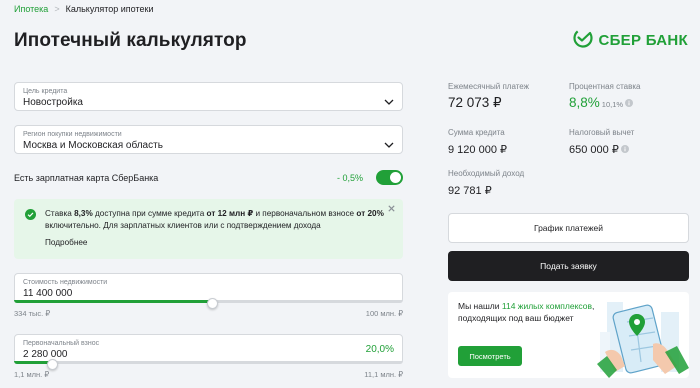  I want to click on goal-select: Цель кредита Новостройка, so click(208, 96).